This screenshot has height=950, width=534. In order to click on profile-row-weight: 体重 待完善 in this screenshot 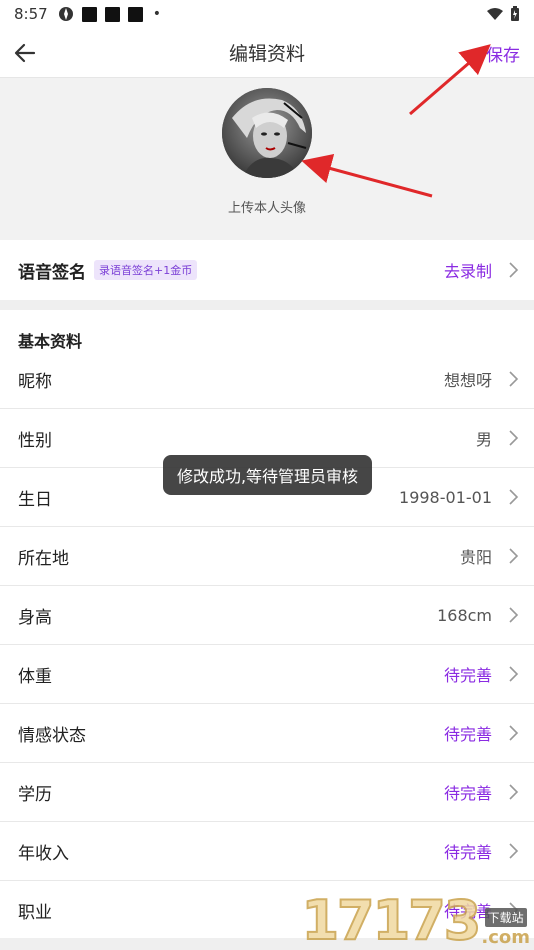, I will do `click(267, 674)`.